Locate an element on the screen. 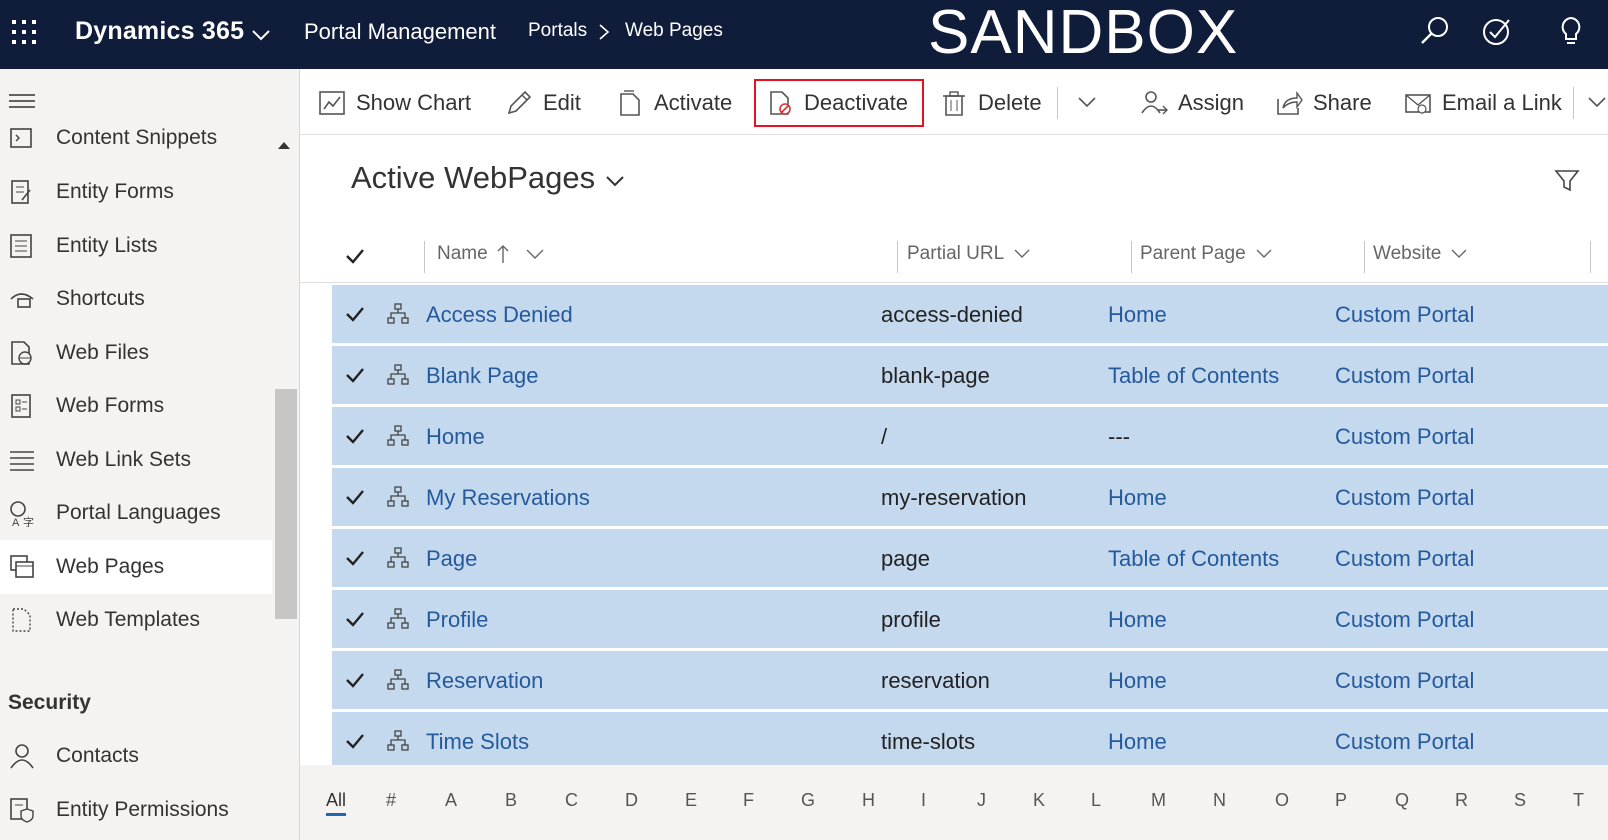 This screenshot has height=840, width=1608. sidebar-item-web-link-sets: Web Link Sets is located at coordinates (136, 460).